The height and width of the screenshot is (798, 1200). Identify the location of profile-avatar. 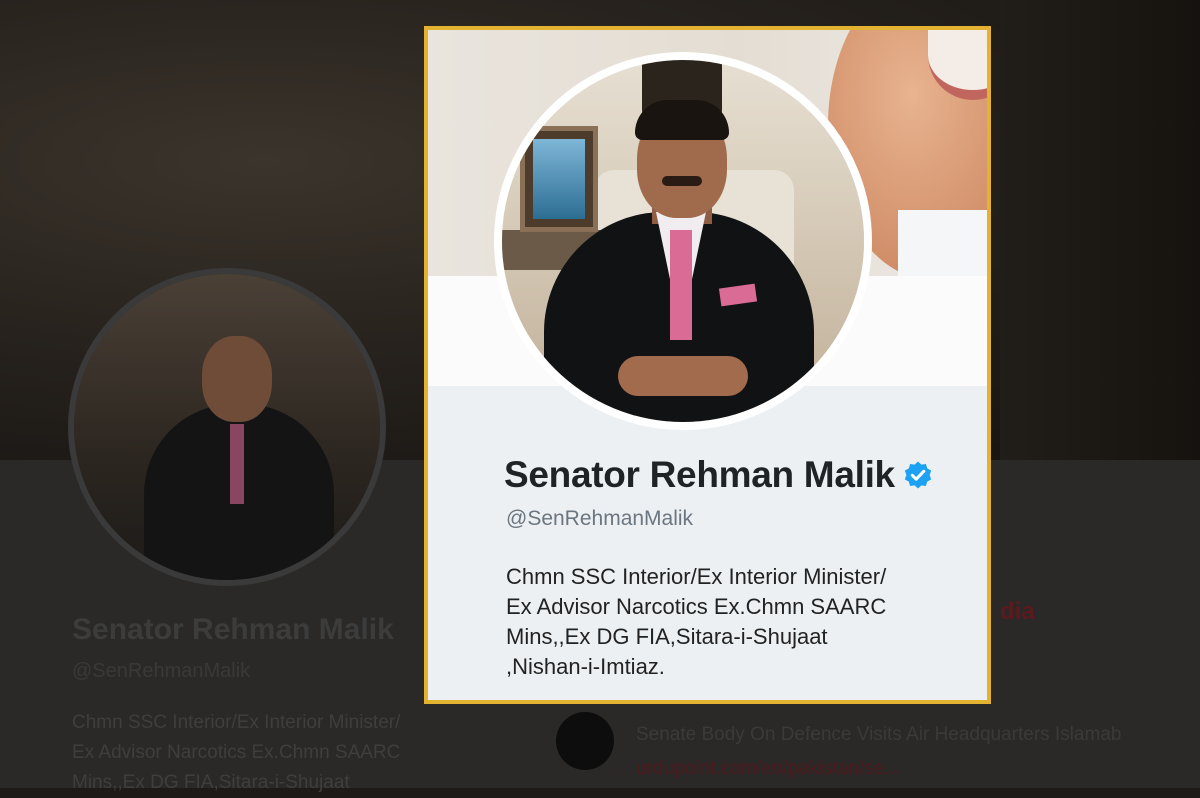
(683, 241).